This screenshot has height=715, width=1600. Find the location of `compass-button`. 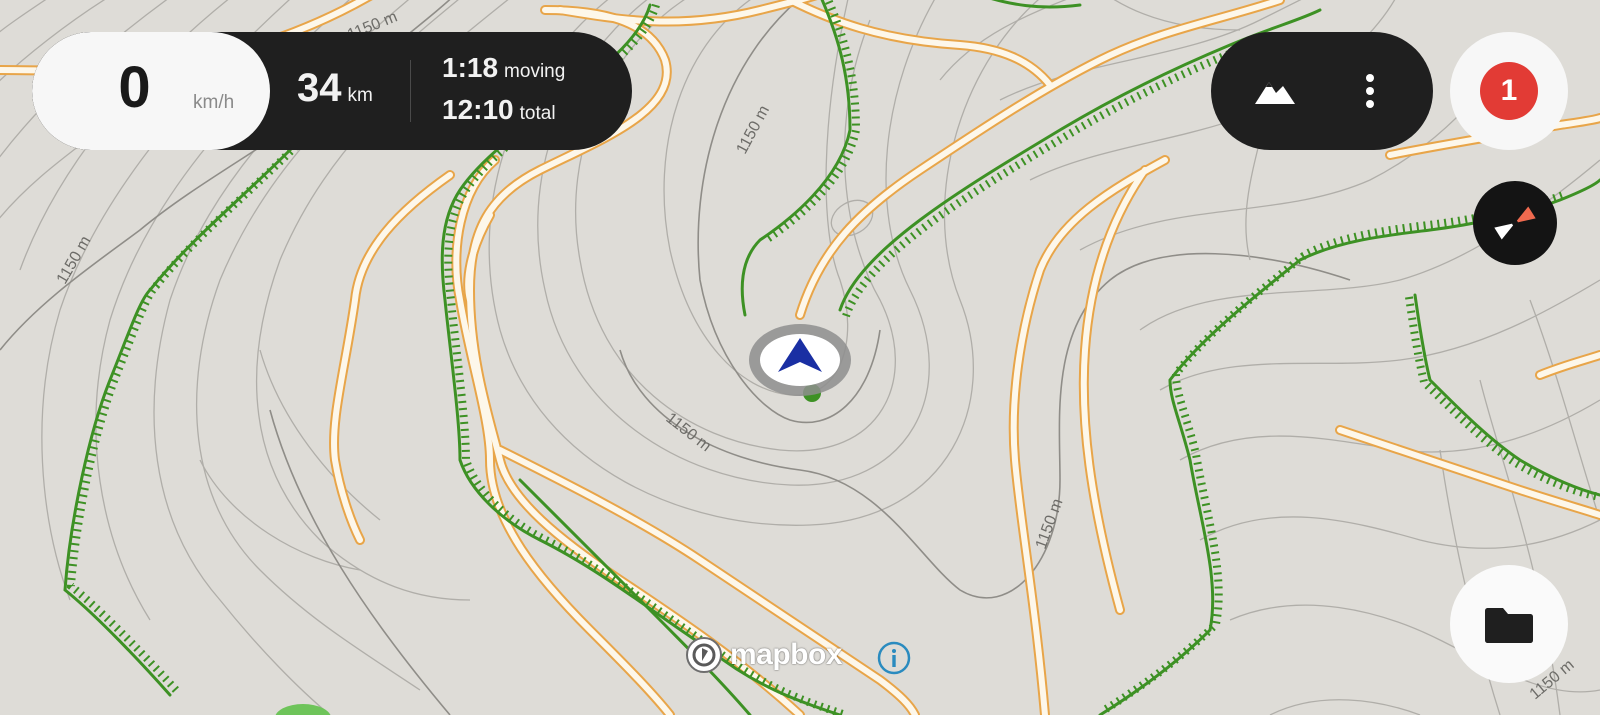

compass-button is located at coordinates (1515, 223).